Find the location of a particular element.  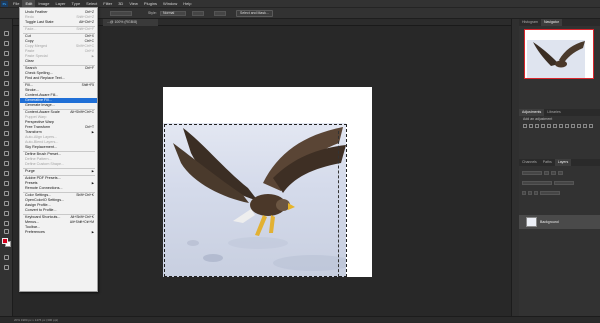

move-tool-icon is located at coordinates (6, 33).